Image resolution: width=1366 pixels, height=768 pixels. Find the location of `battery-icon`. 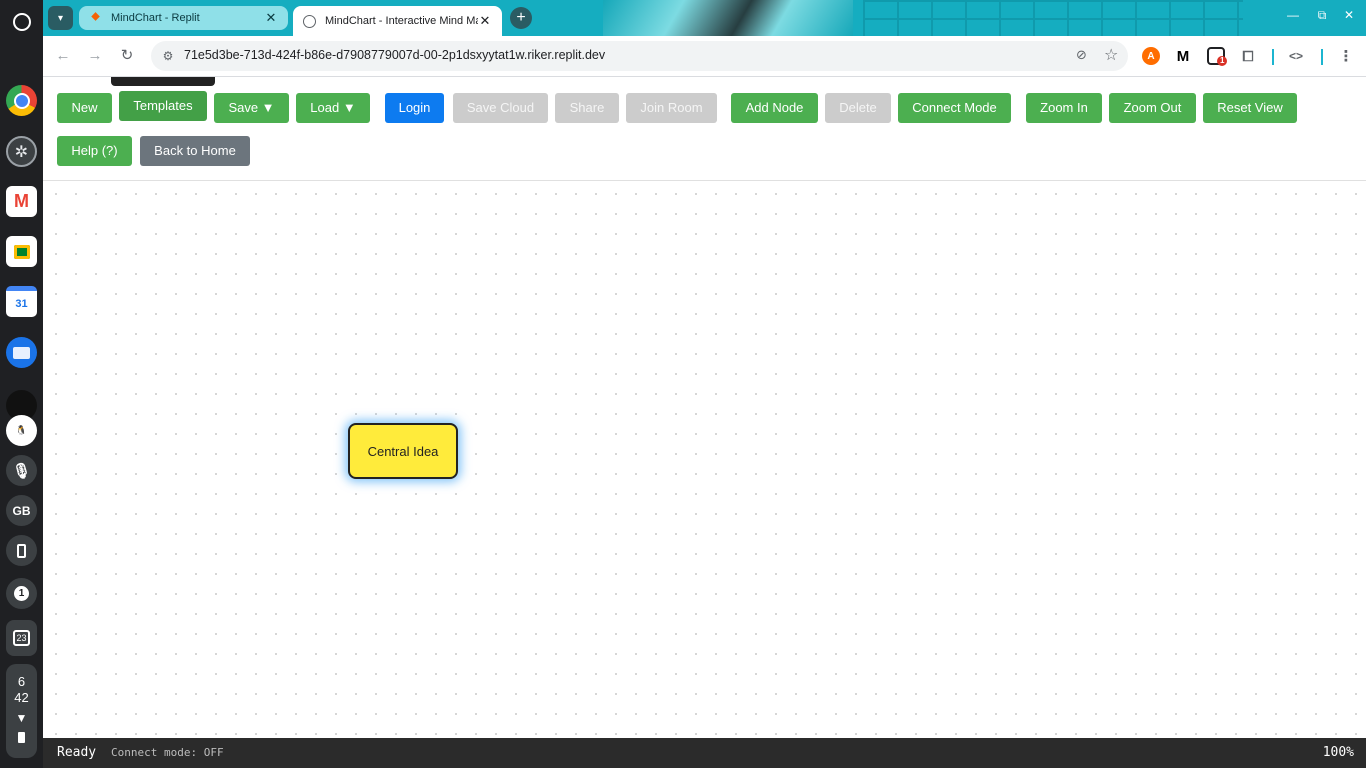

battery-icon is located at coordinates (21, 737).